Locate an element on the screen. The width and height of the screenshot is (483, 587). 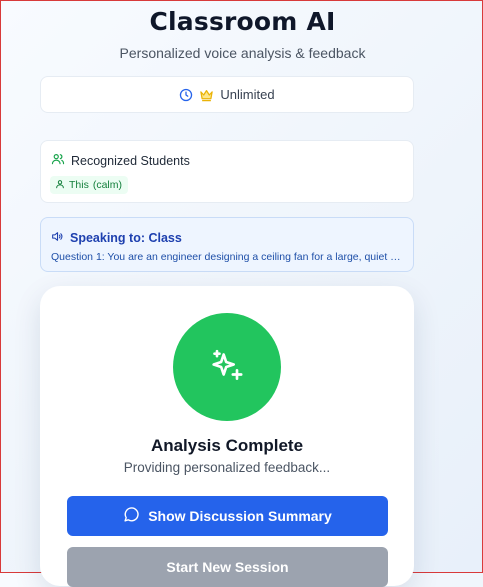
speaker-icon is located at coordinates (57, 238).